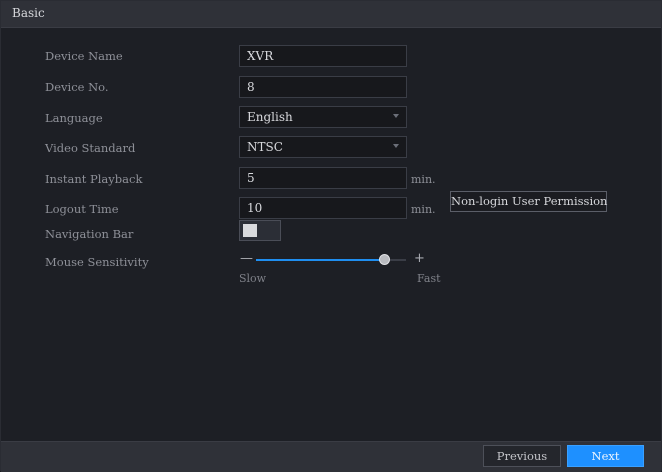 The width and height of the screenshot is (662, 472). I want to click on next-button: Next, so click(605, 456).